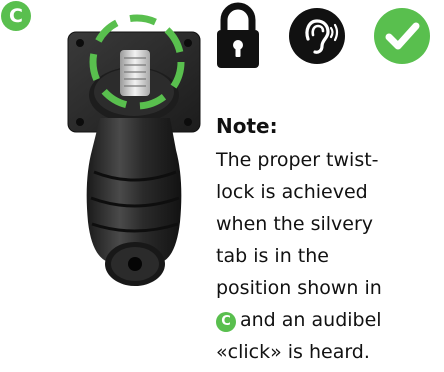 The height and width of the screenshot is (372, 444). Describe the element at coordinates (272, 256) in the screenshot. I see `note-line: tab is in the` at that location.